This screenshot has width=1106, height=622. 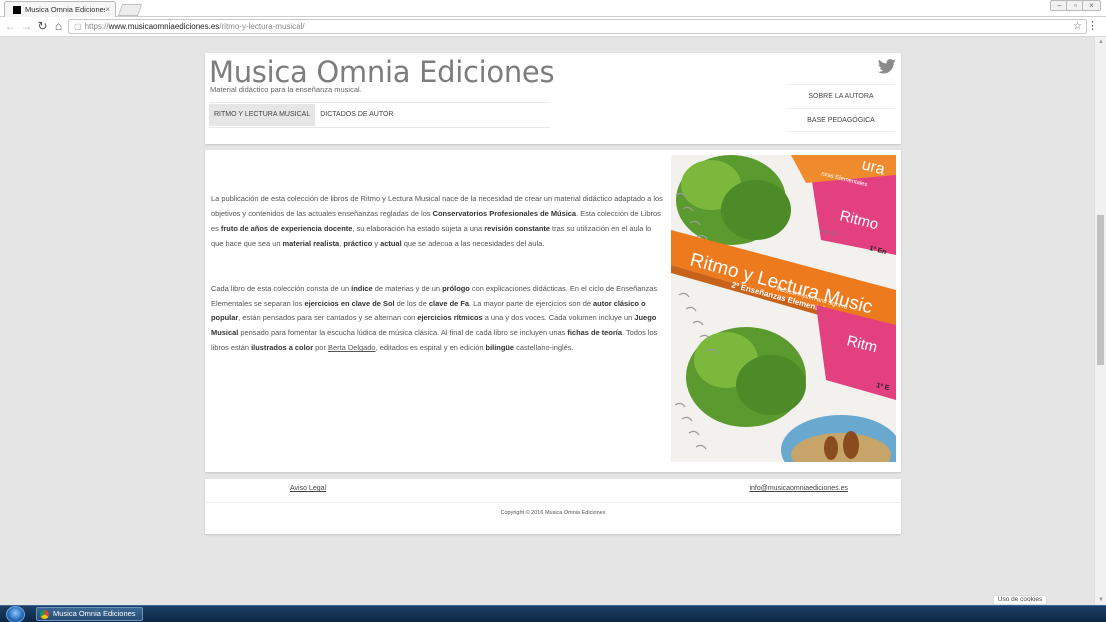 I want to click on bold-run: fruto de años de experiencia docente, so click(x=286, y=228).